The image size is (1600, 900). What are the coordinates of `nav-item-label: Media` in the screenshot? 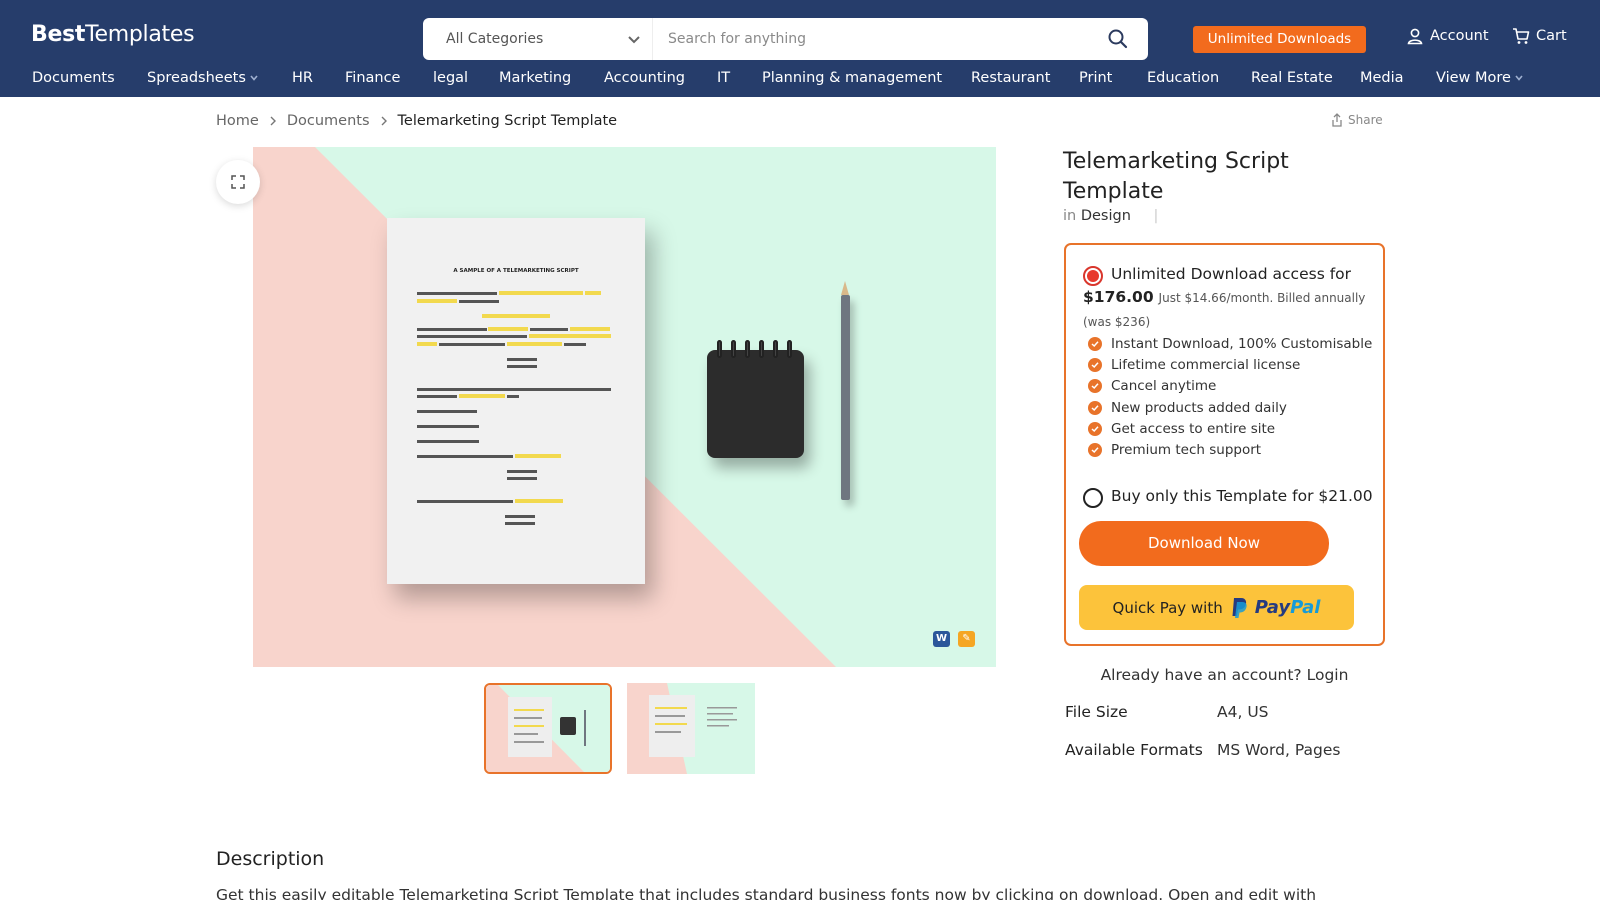 It's located at (1382, 78).